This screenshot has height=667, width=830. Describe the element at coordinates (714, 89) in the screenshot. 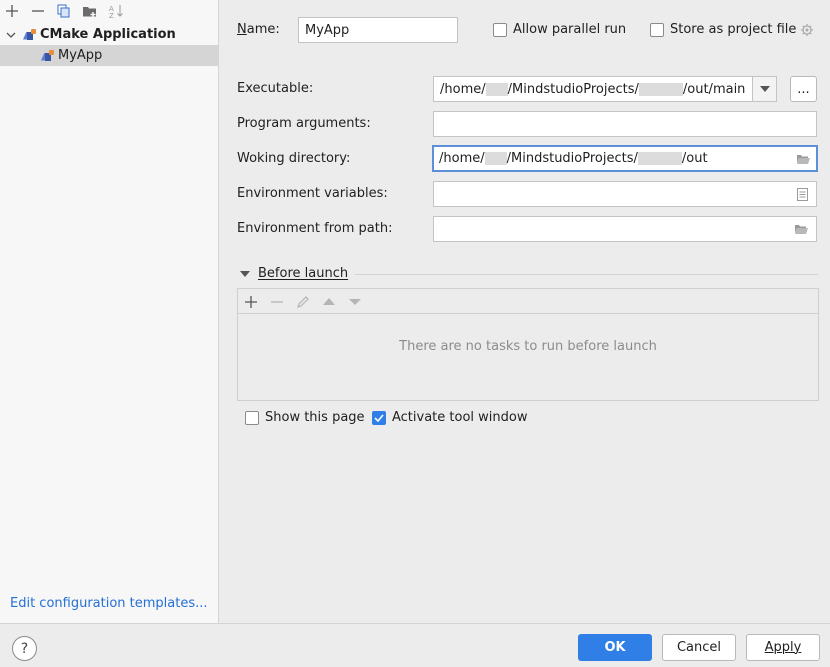

I see `executable-path-suffix: /out/main` at that location.